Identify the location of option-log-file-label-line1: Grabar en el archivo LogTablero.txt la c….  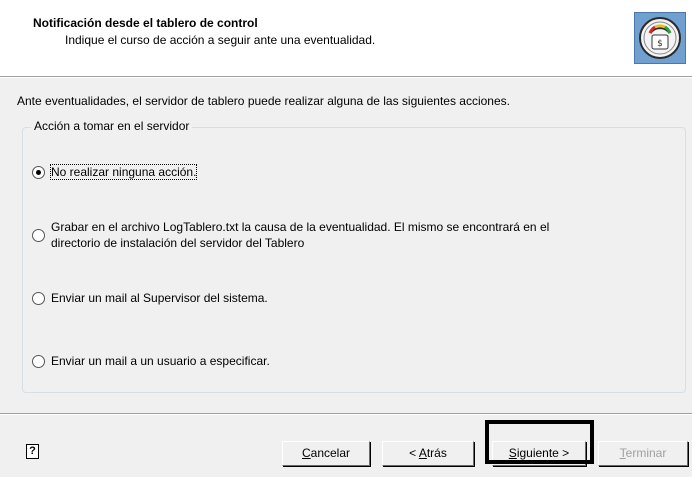
(300, 227).